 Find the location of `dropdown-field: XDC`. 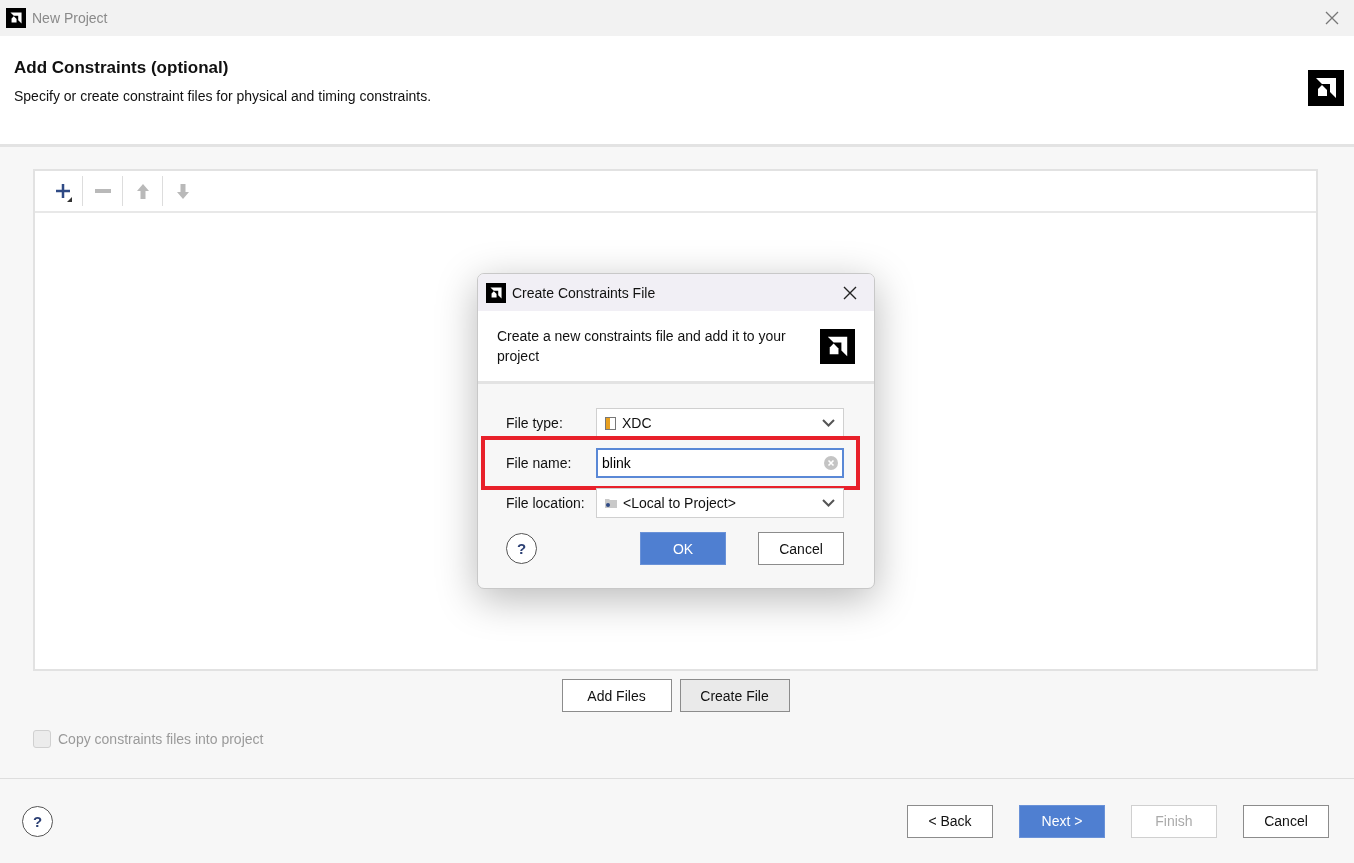

dropdown-field: XDC is located at coordinates (720, 423).